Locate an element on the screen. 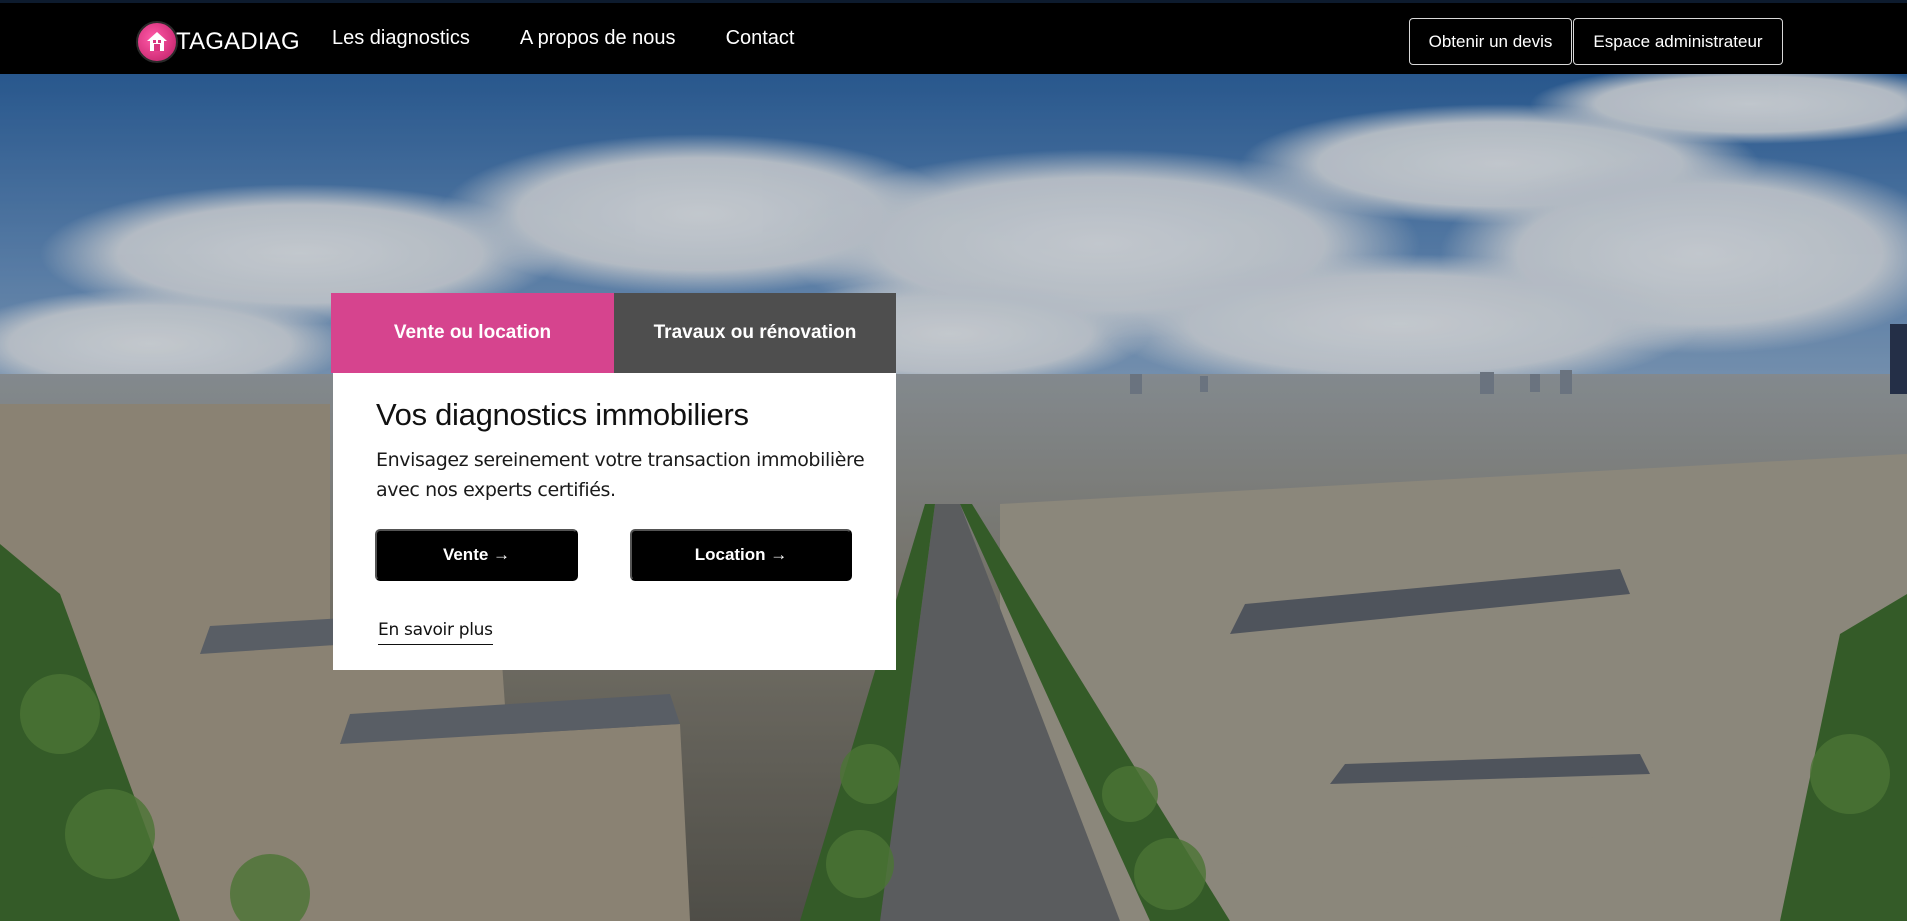  nav-link-contact: Contact is located at coordinates (760, 38).